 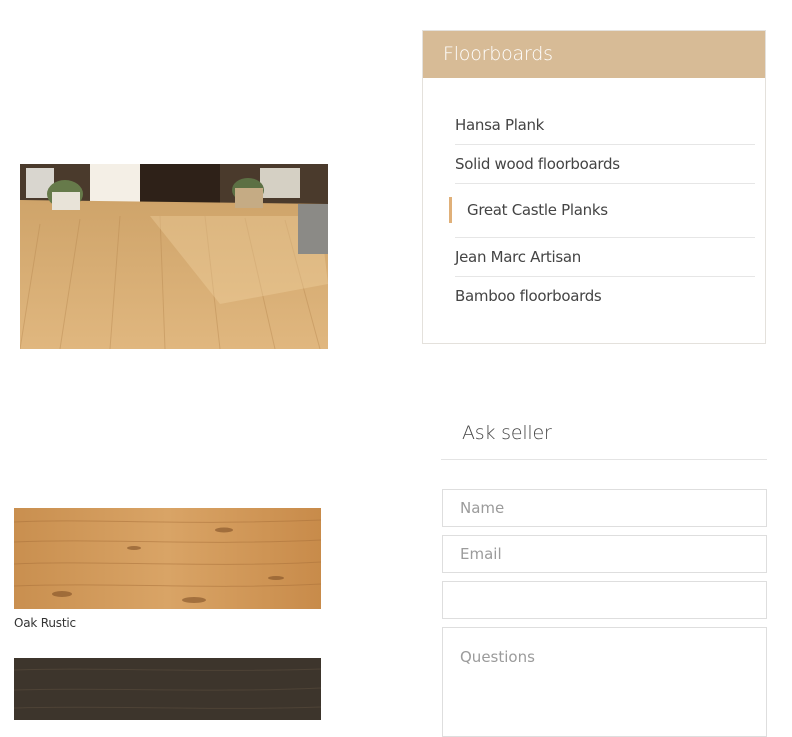 I want to click on oak-rustic-swatch, so click(x=167, y=558).